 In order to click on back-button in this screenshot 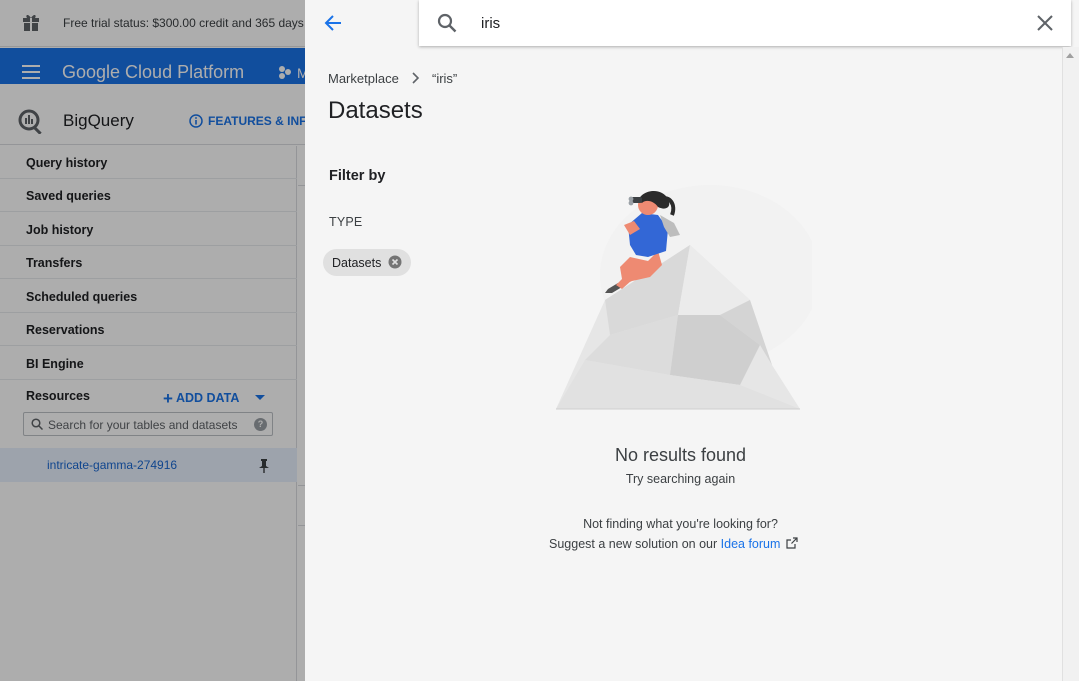, I will do `click(333, 23)`.